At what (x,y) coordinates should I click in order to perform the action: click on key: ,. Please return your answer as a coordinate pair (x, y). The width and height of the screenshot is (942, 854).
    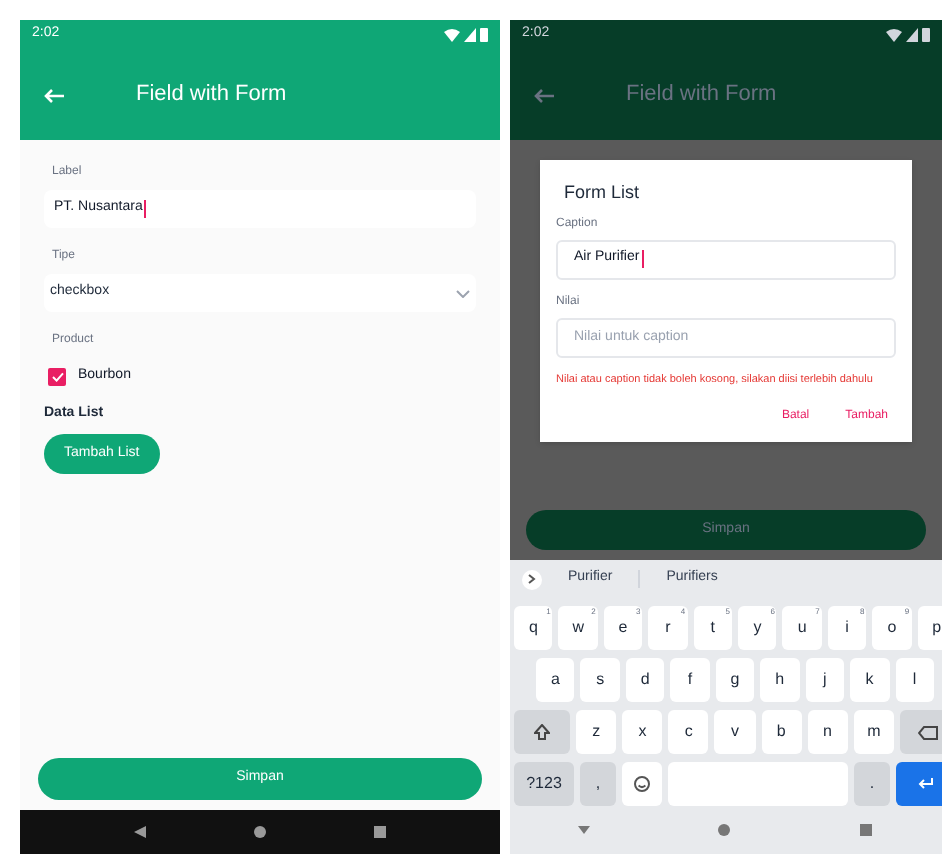
    Looking at the image, I should click on (598, 784).